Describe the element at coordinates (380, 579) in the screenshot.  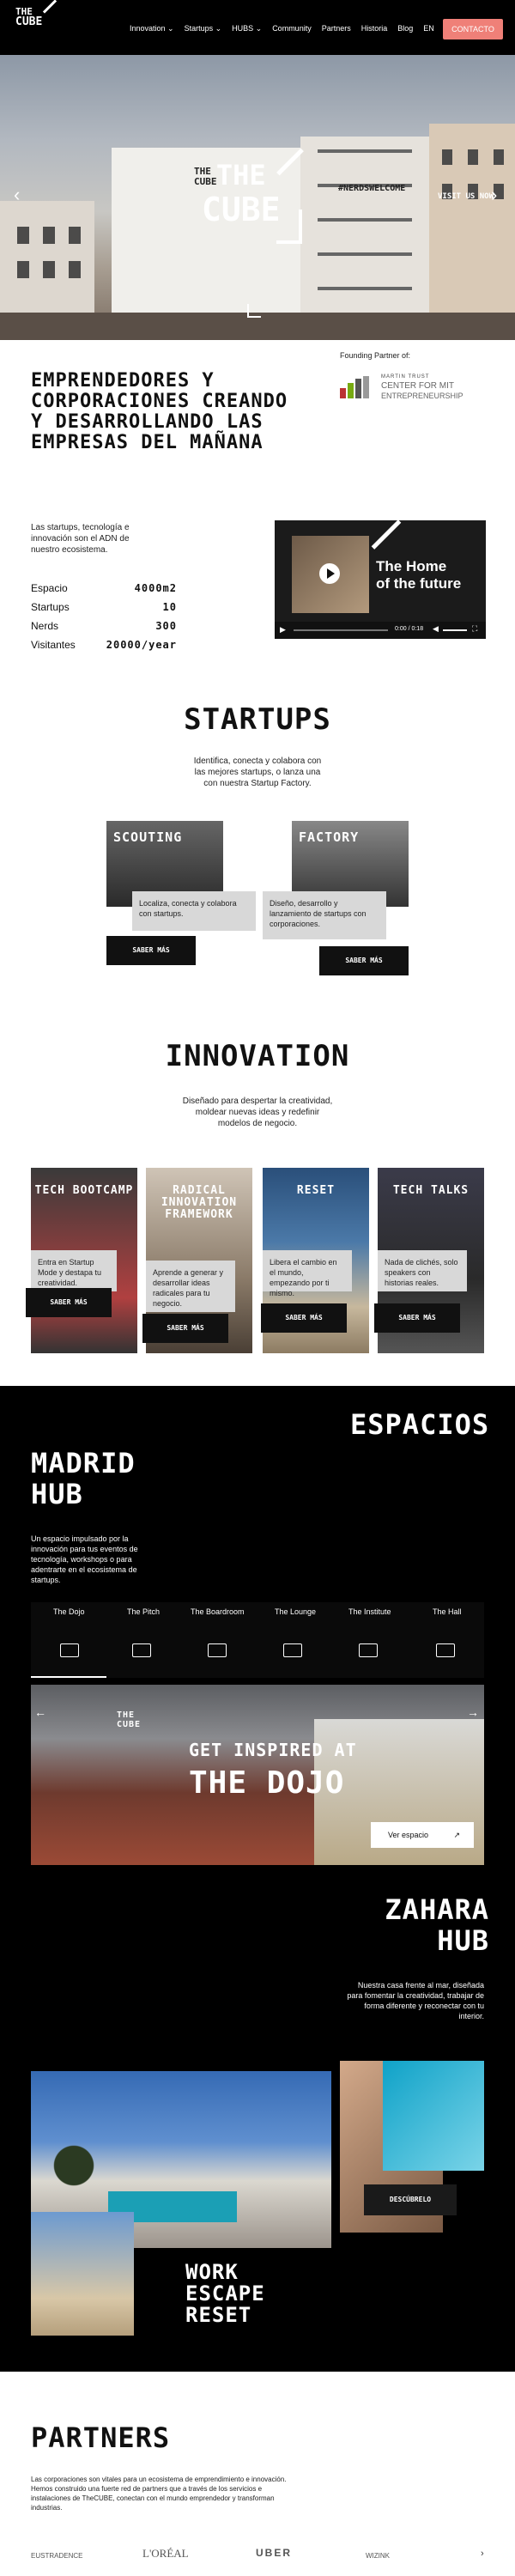
I see `video-player: The Home of the future ▶ 0:00 / 0:18 ◀ ⛶` at that location.